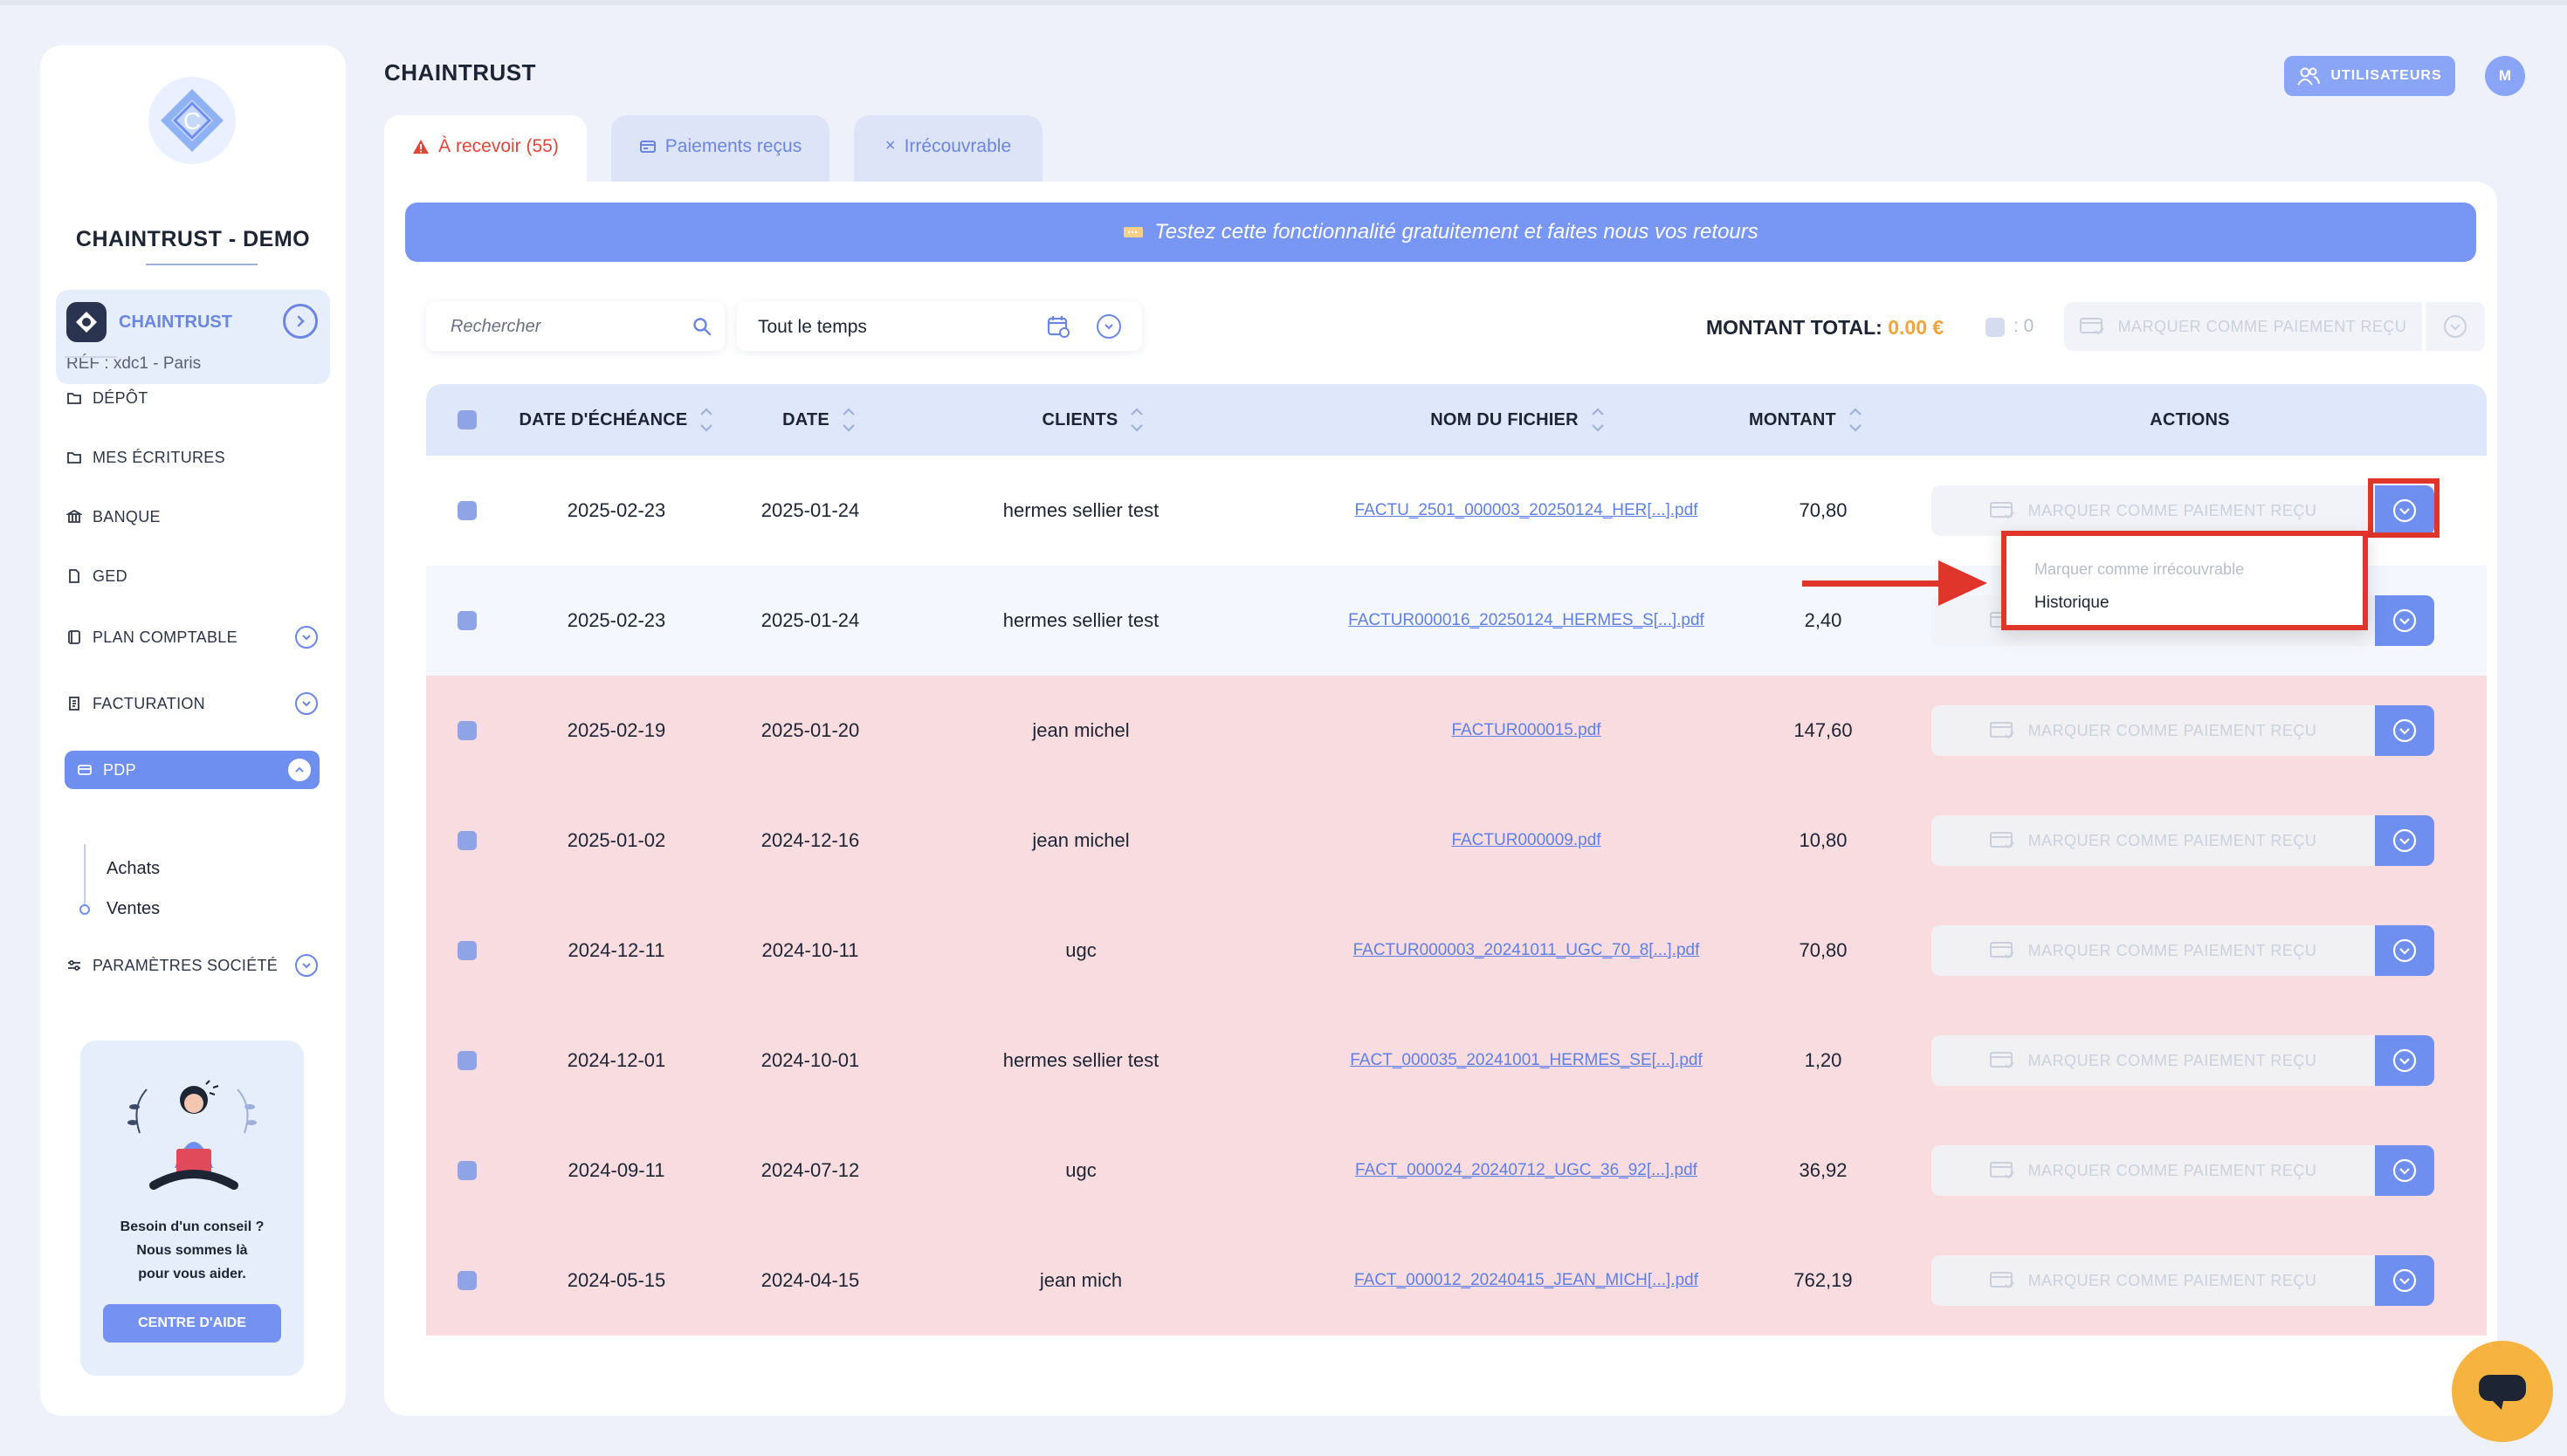 This screenshot has height=1456, width=2567. Describe the element at coordinates (192, 770) in the screenshot. I see `sidebar-item-pdp: PDP` at that location.